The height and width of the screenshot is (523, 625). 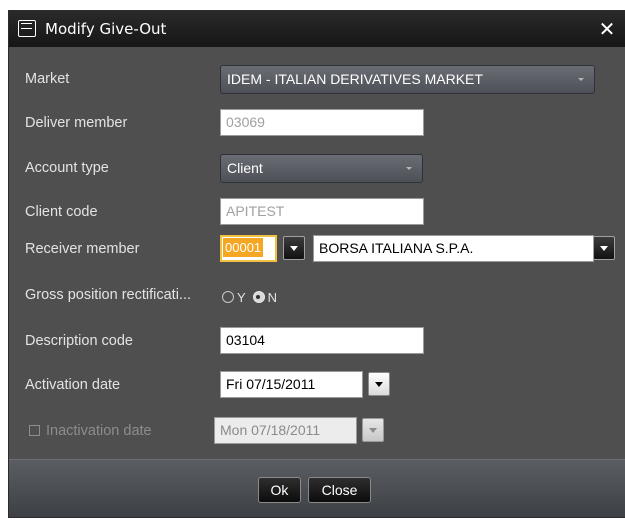 What do you see at coordinates (245, 168) in the screenshot?
I see `account-type-value: Client` at bounding box center [245, 168].